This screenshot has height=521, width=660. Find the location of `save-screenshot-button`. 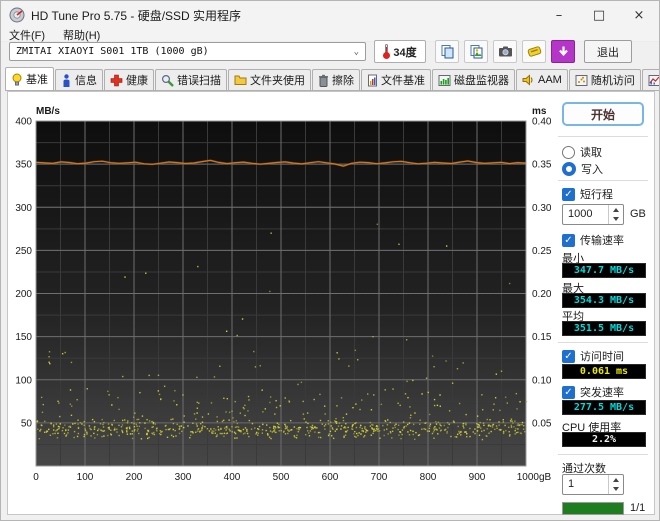

save-screenshot-button is located at coordinates (505, 51).